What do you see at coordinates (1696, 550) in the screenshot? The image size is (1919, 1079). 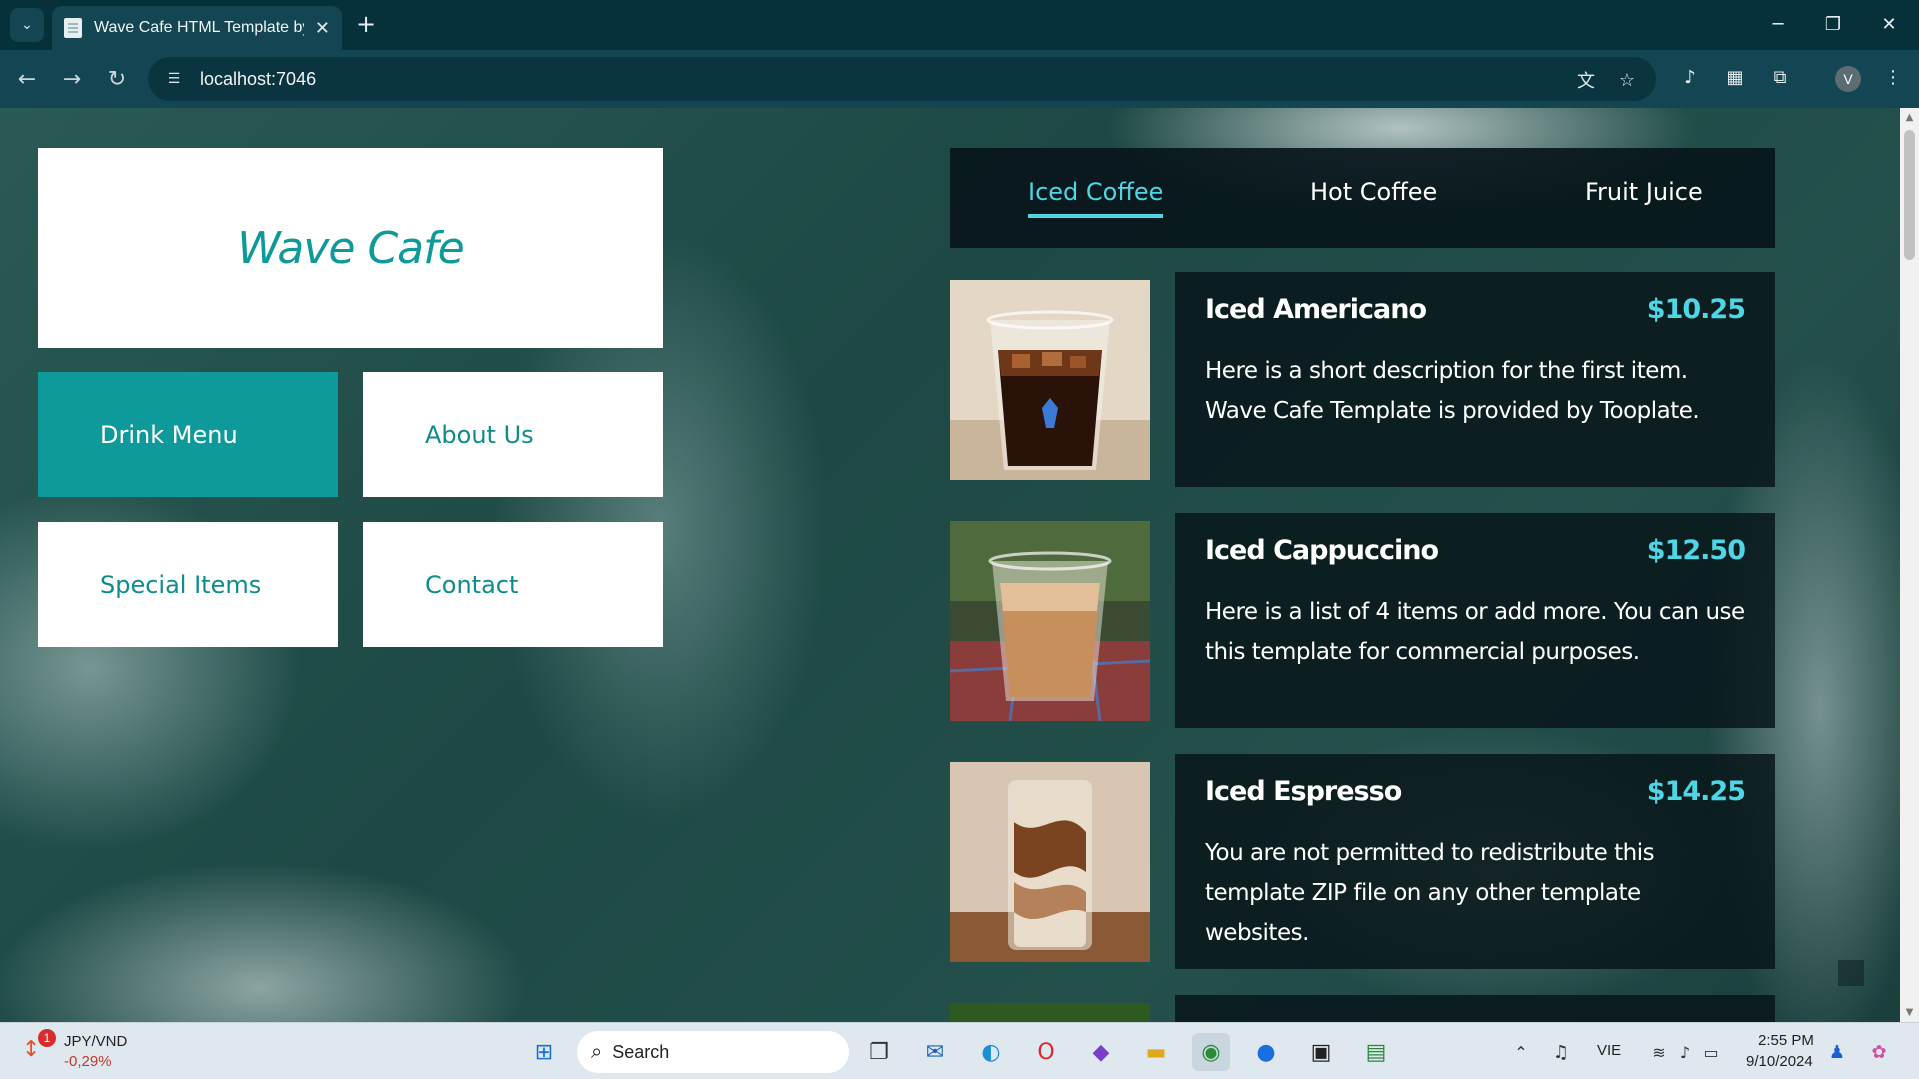 I see `item-price: $12.50` at bounding box center [1696, 550].